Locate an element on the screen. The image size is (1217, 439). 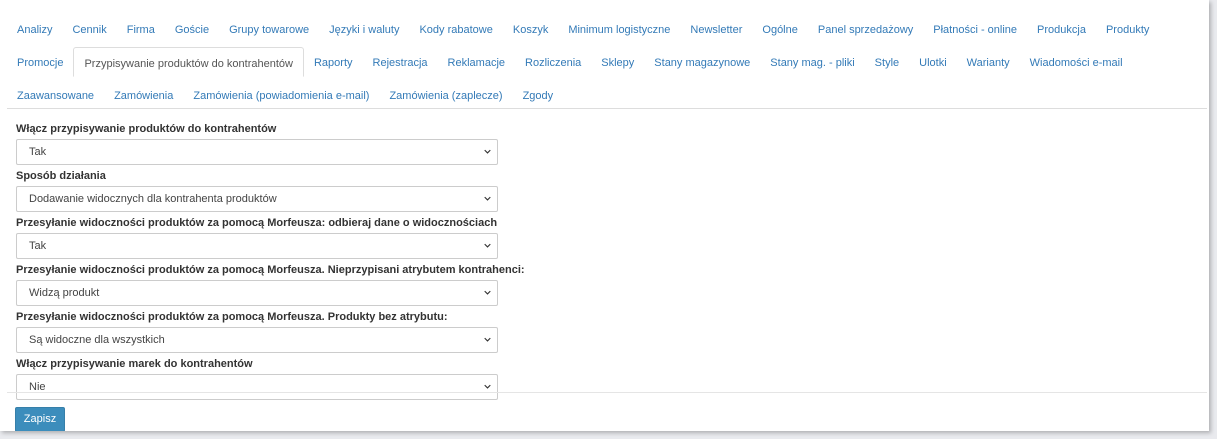
field-label-operation-mode: Sposób działania is located at coordinates (61, 176).